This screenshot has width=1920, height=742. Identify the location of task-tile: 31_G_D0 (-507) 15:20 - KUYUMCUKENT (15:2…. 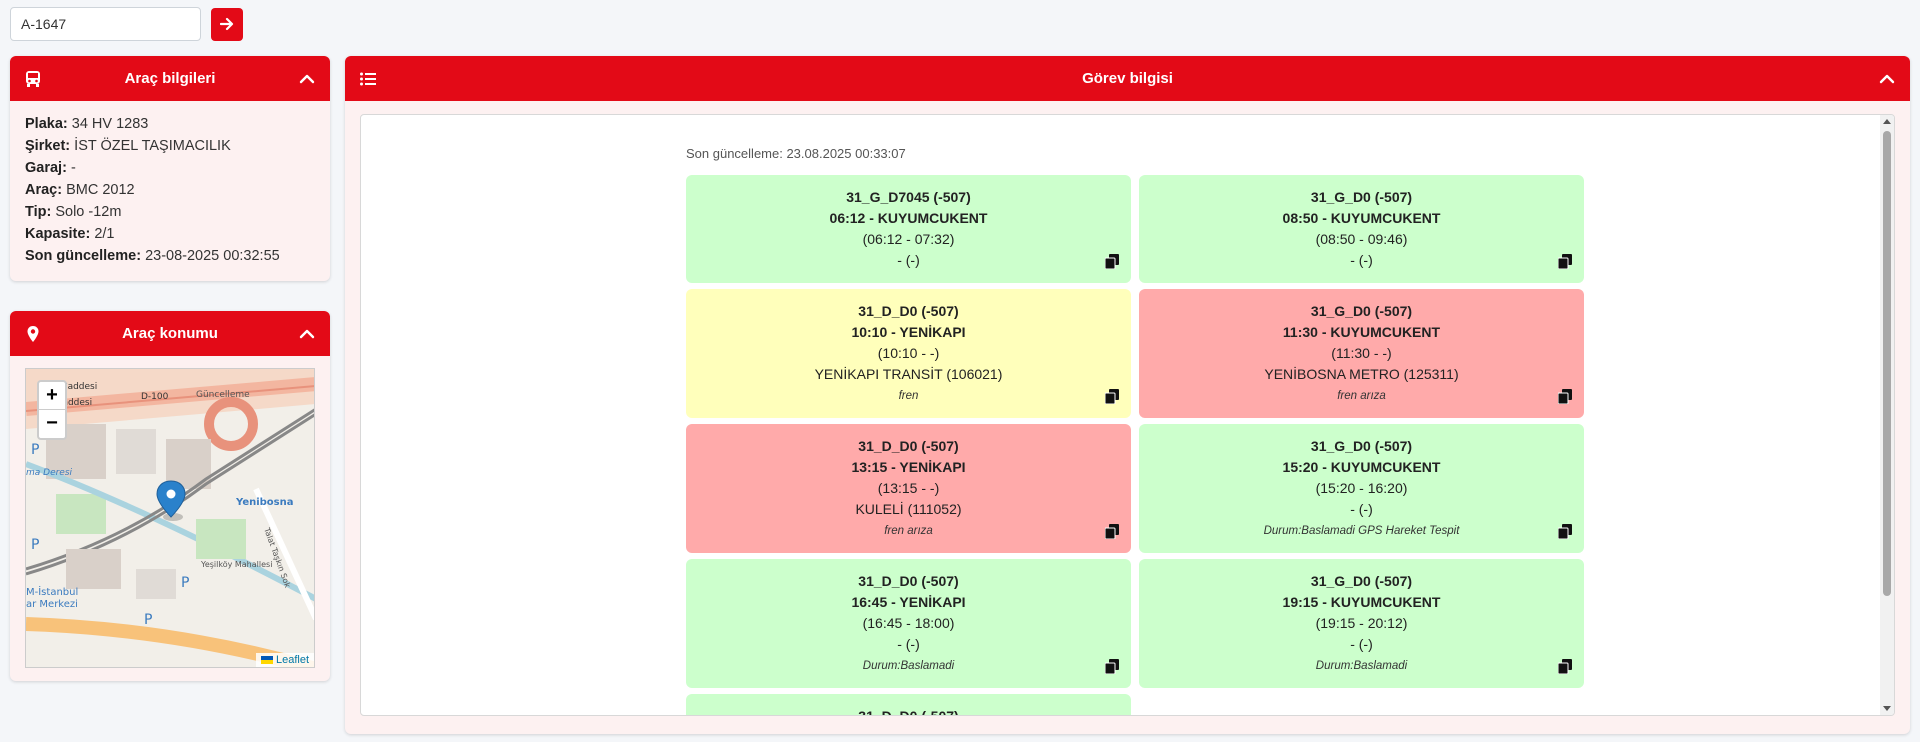
(1361, 488).